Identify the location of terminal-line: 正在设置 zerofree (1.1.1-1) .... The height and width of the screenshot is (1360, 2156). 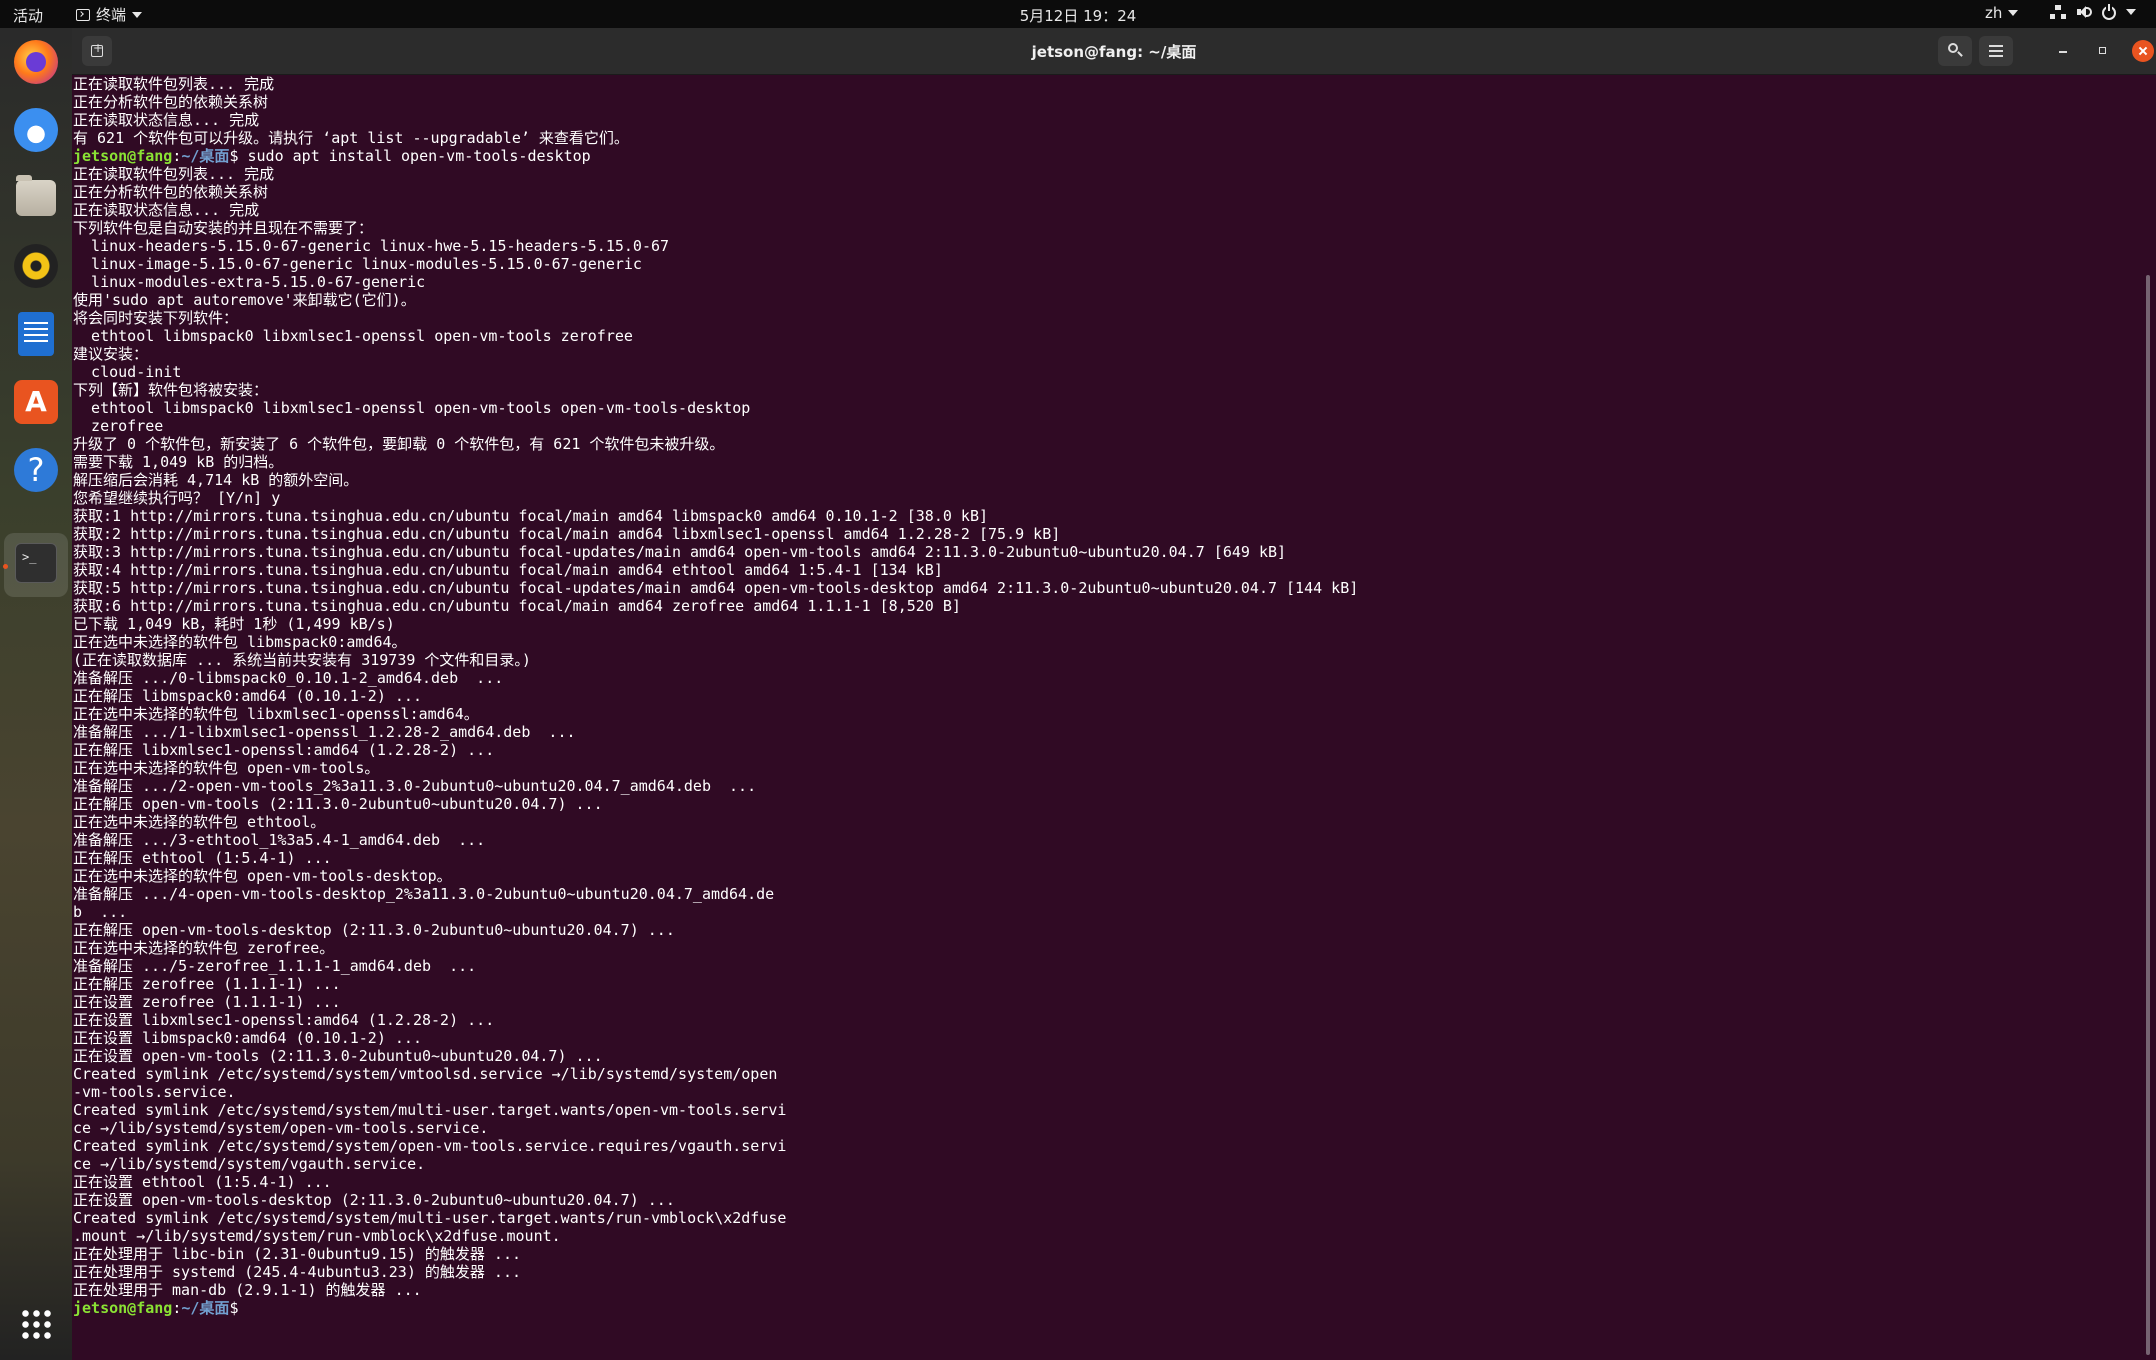
(207, 1002).